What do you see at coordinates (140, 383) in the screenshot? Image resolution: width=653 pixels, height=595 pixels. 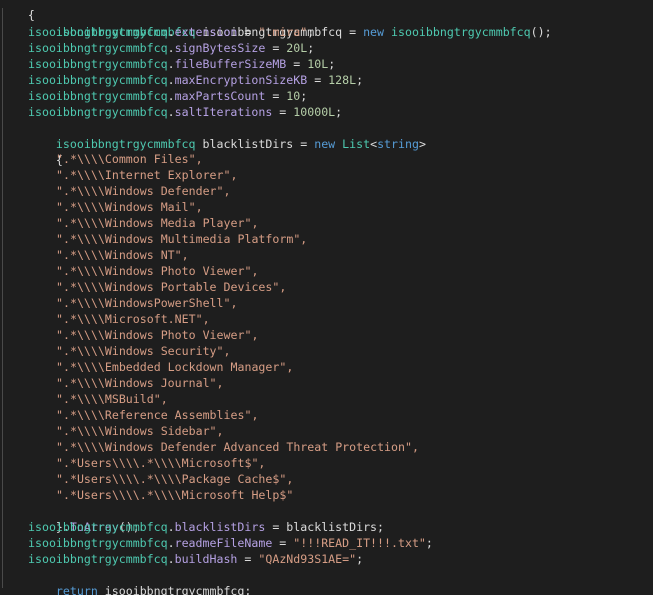 I see `list-item-string: ".*\\\\Windows Journal",` at bounding box center [140, 383].